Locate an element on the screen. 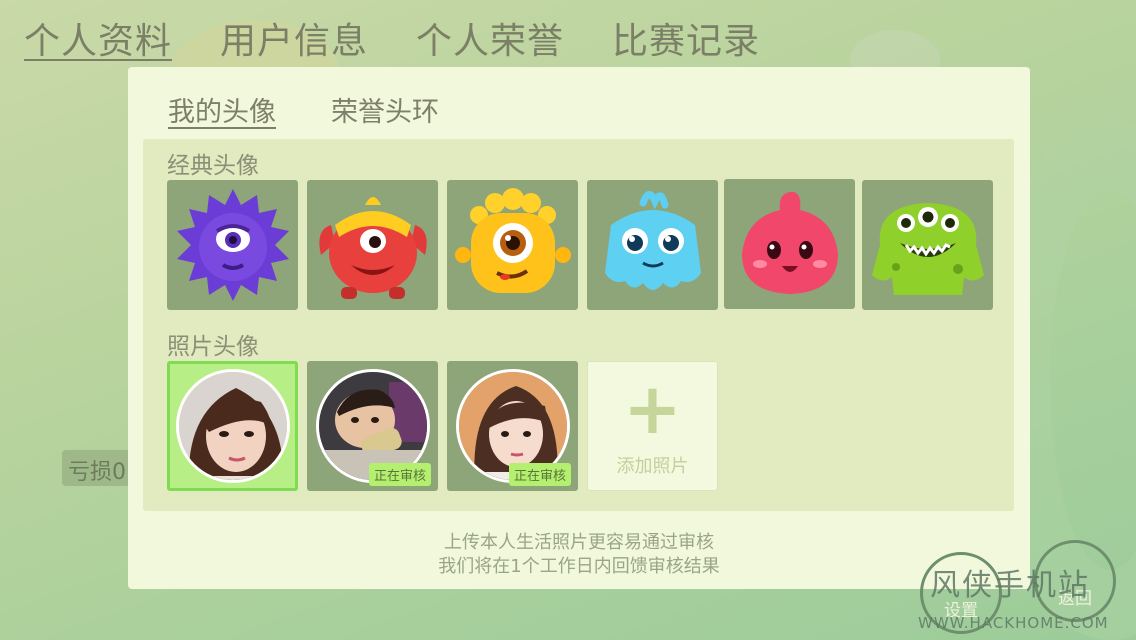  tab-honor-halo: 荣誉头环 is located at coordinates (385, 109).